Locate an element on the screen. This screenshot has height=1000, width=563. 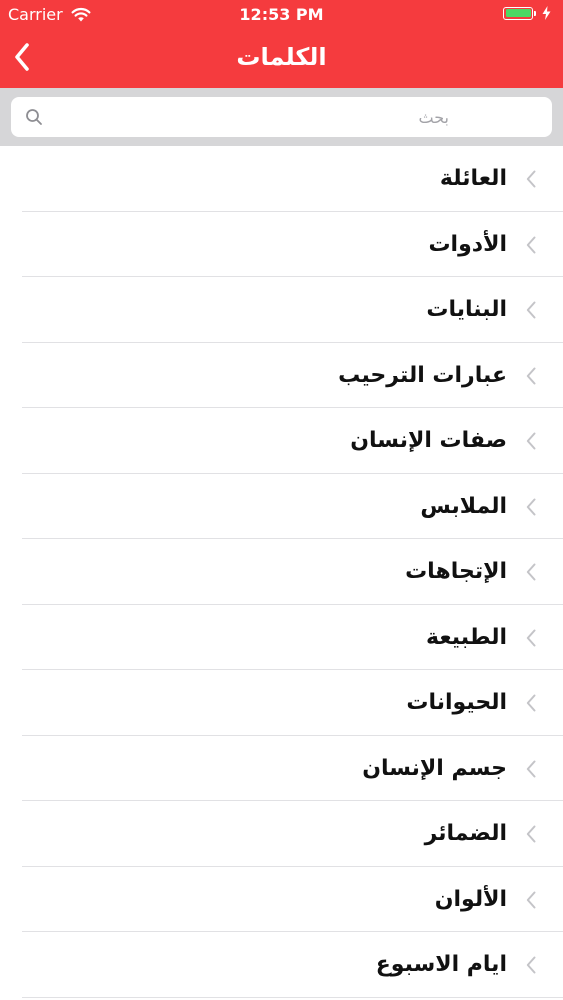
list-item-label: الملابس is located at coordinates (463, 506).